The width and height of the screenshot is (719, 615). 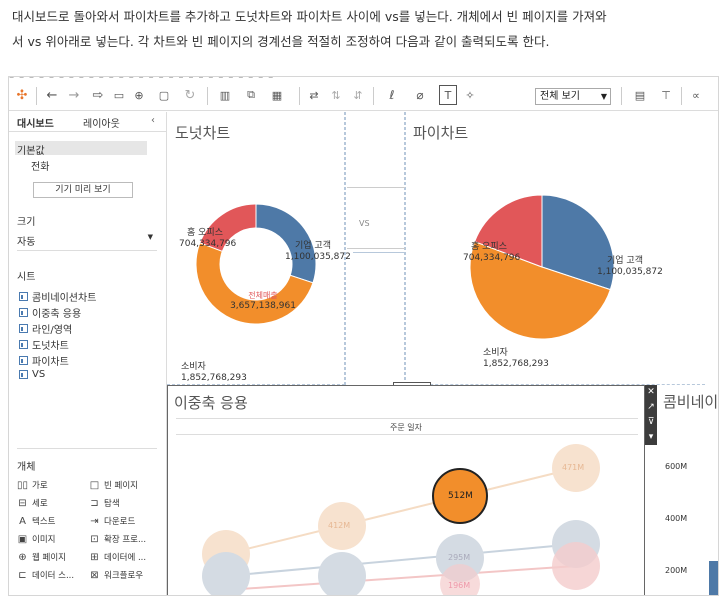 What do you see at coordinates (277, 95) in the screenshot?
I see `clear-icon: ▦` at bounding box center [277, 95].